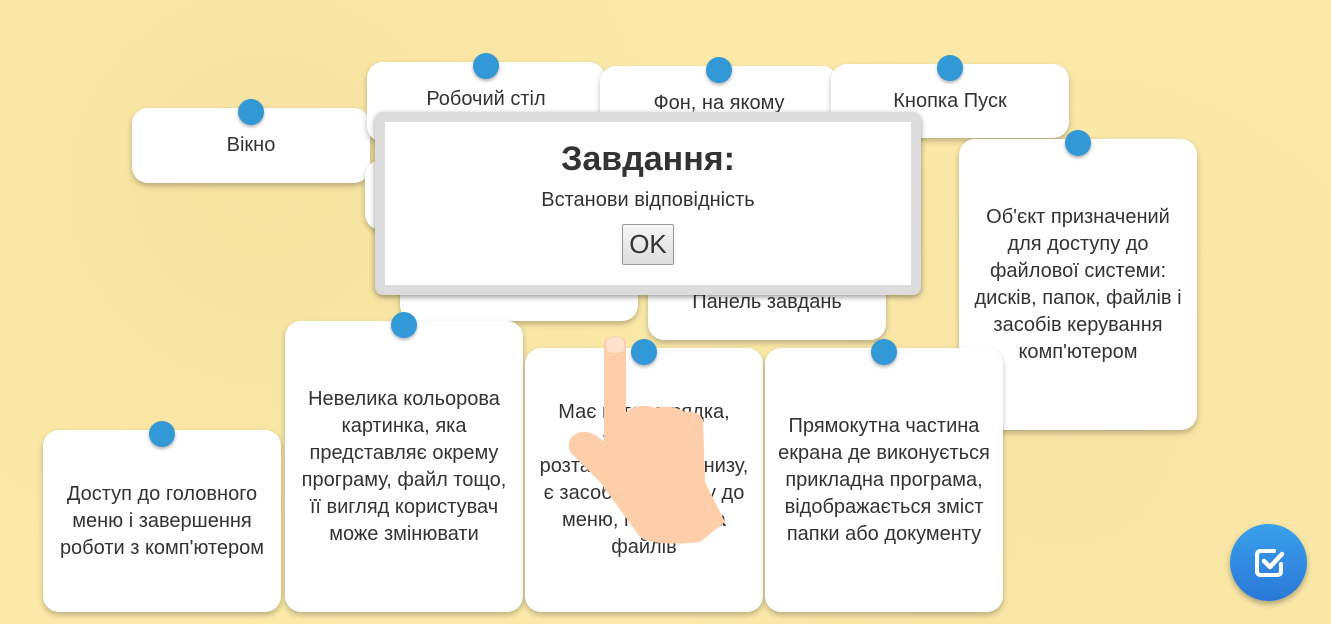 Image resolution: width=1331 pixels, height=624 pixels. What do you see at coordinates (486, 99) in the screenshot?
I see `card-text: Робочий стіл` at bounding box center [486, 99].